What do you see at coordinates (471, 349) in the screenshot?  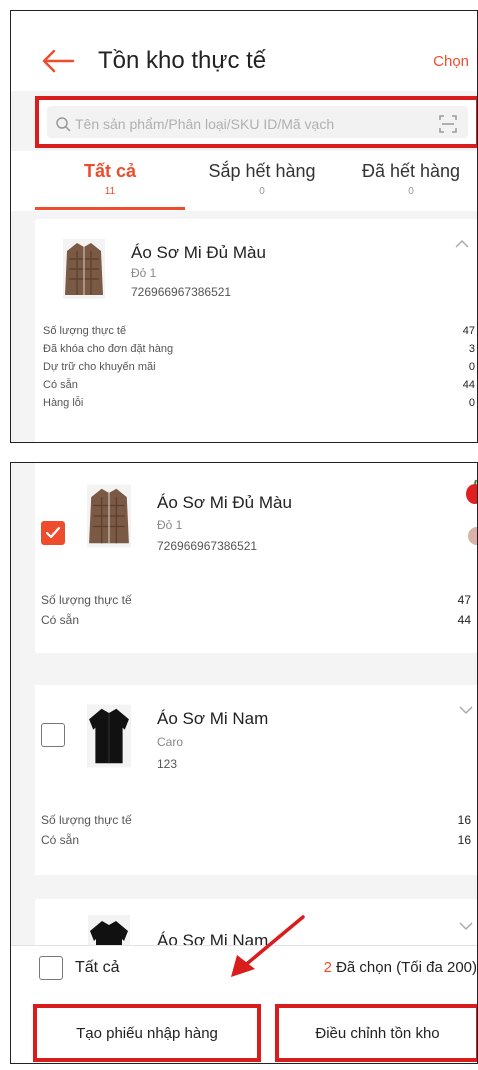 I see `stat-value: 3` at bounding box center [471, 349].